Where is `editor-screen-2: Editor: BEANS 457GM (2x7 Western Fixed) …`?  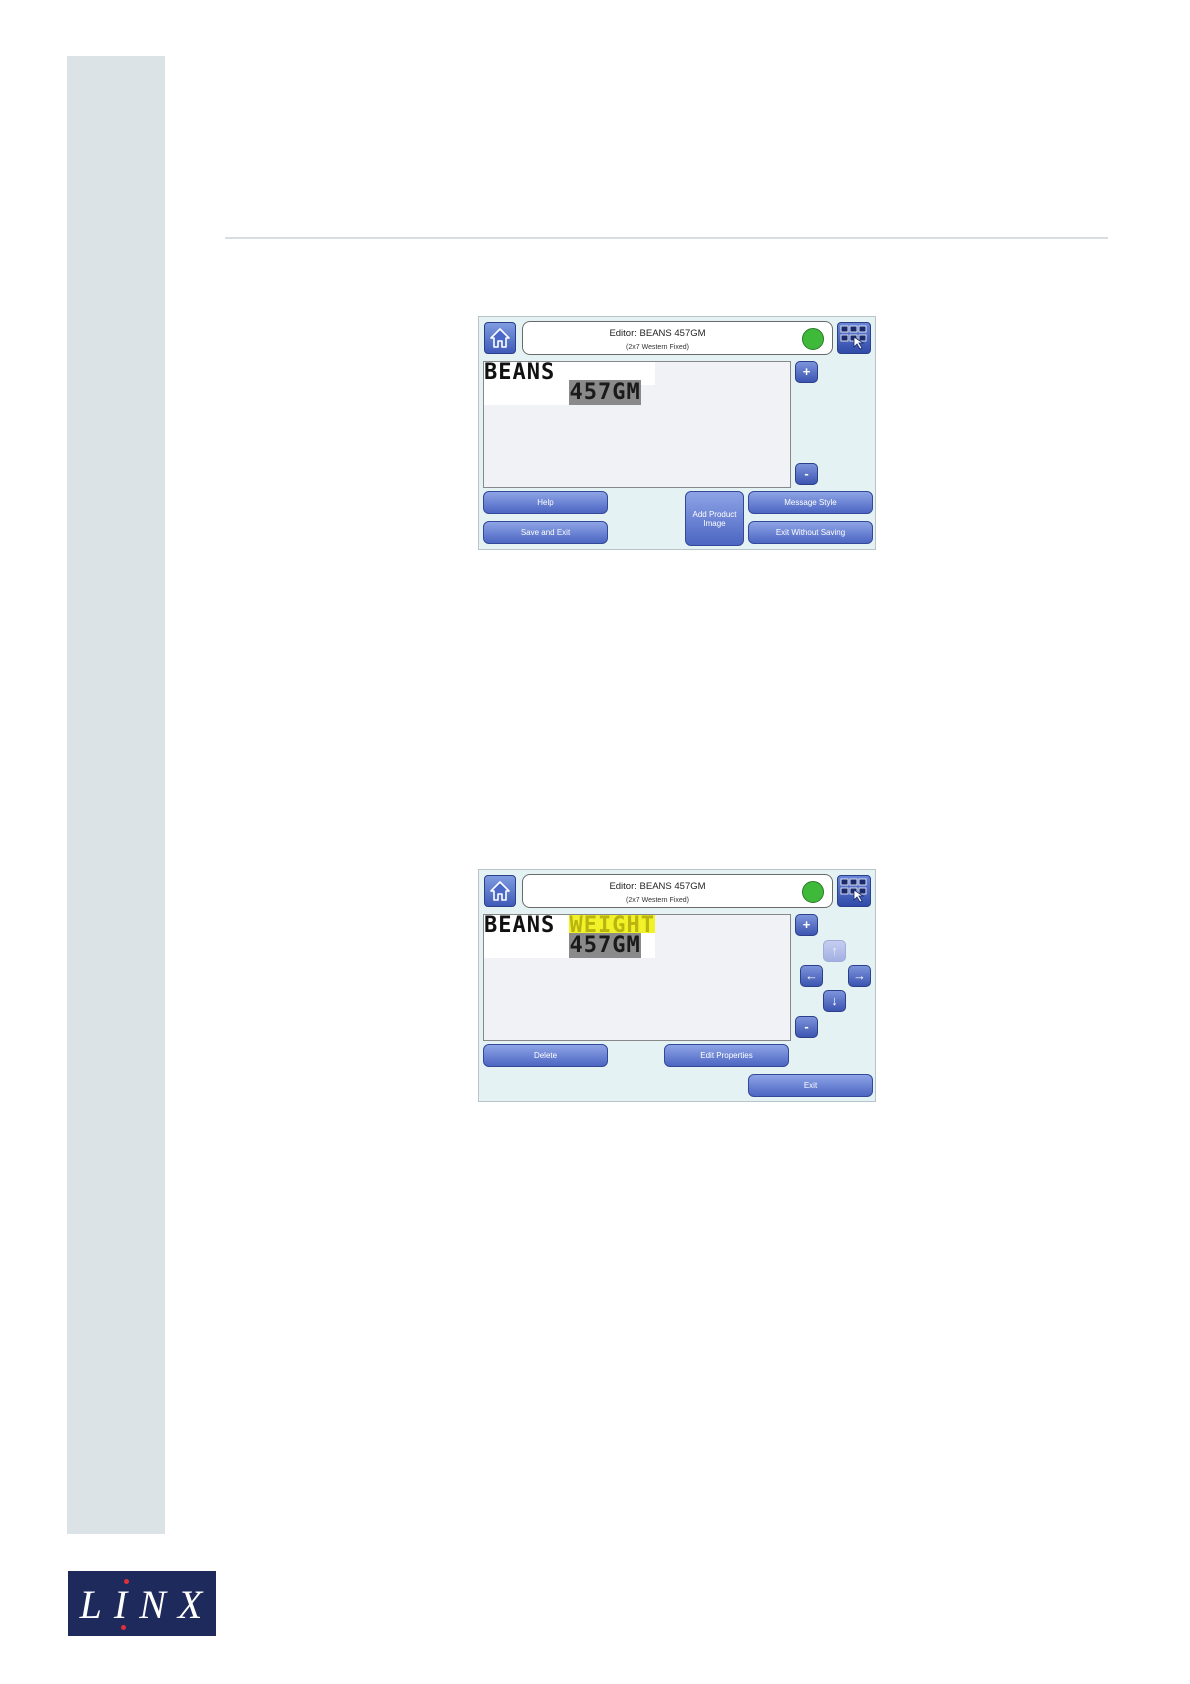 editor-screen-2: Editor: BEANS 457GM (2x7 Western Fixed) … is located at coordinates (677, 985).